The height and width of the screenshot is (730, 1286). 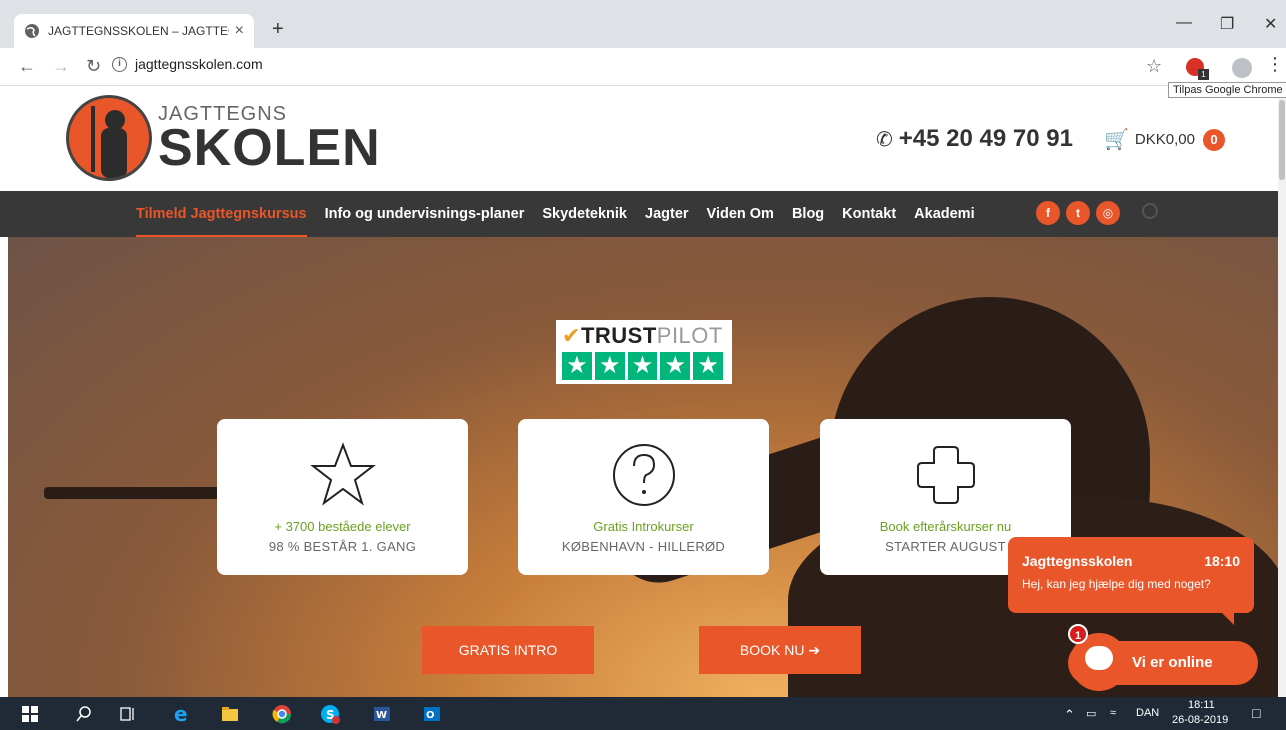 What do you see at coordinates (808, 214) in the screenshot?
I see `nav-item-blog: Blog` at bounding box center [808, 214].